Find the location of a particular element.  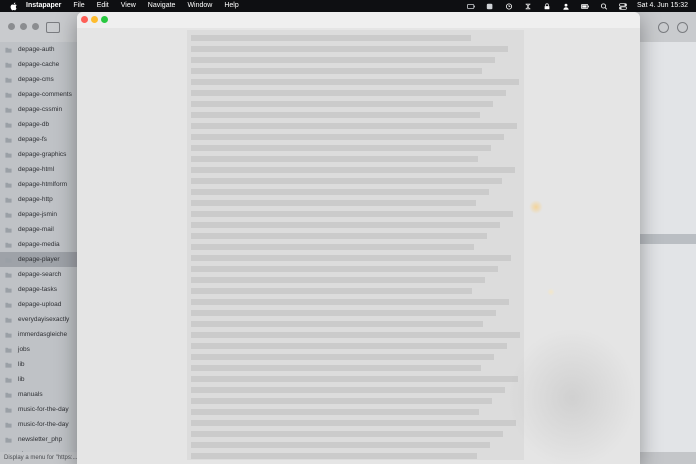

file-item: depage-db is located at coordinates (39, 124).